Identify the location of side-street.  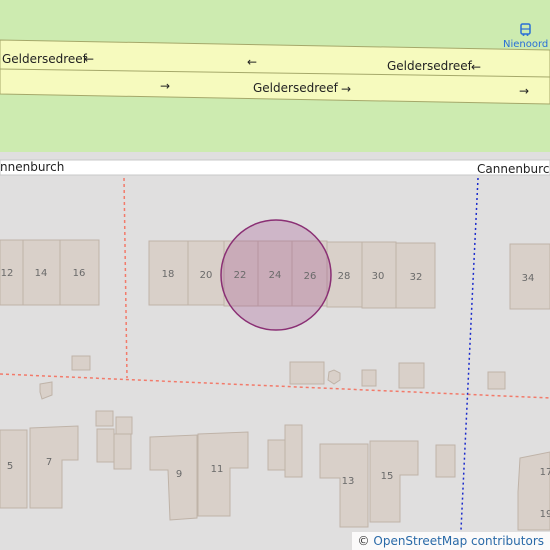
(275, 167).